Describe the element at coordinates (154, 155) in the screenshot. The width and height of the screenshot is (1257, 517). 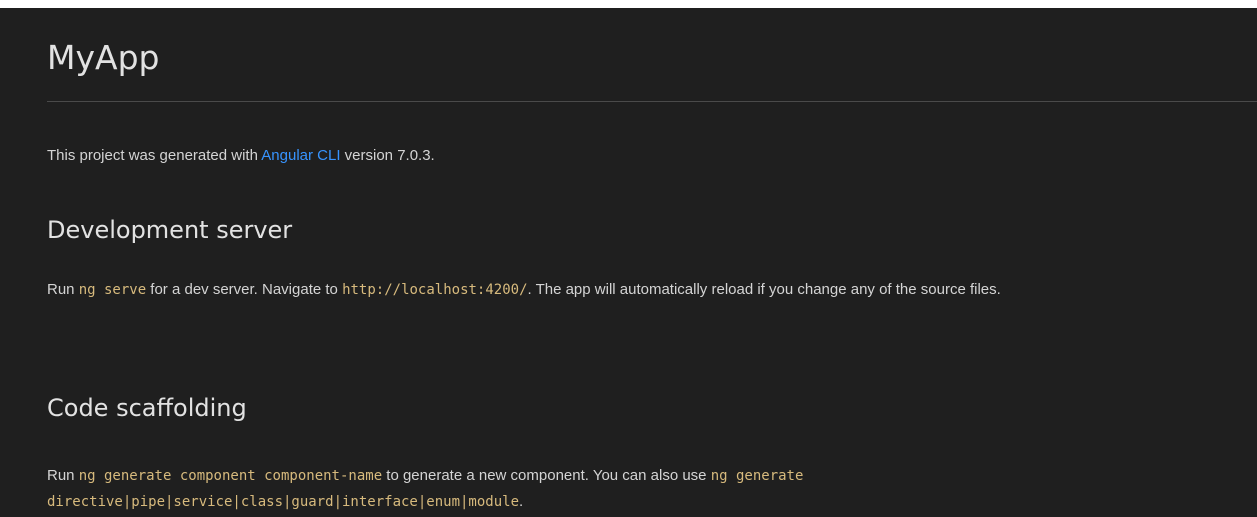
I see `intro-text-before: This project was generated with` at that location.